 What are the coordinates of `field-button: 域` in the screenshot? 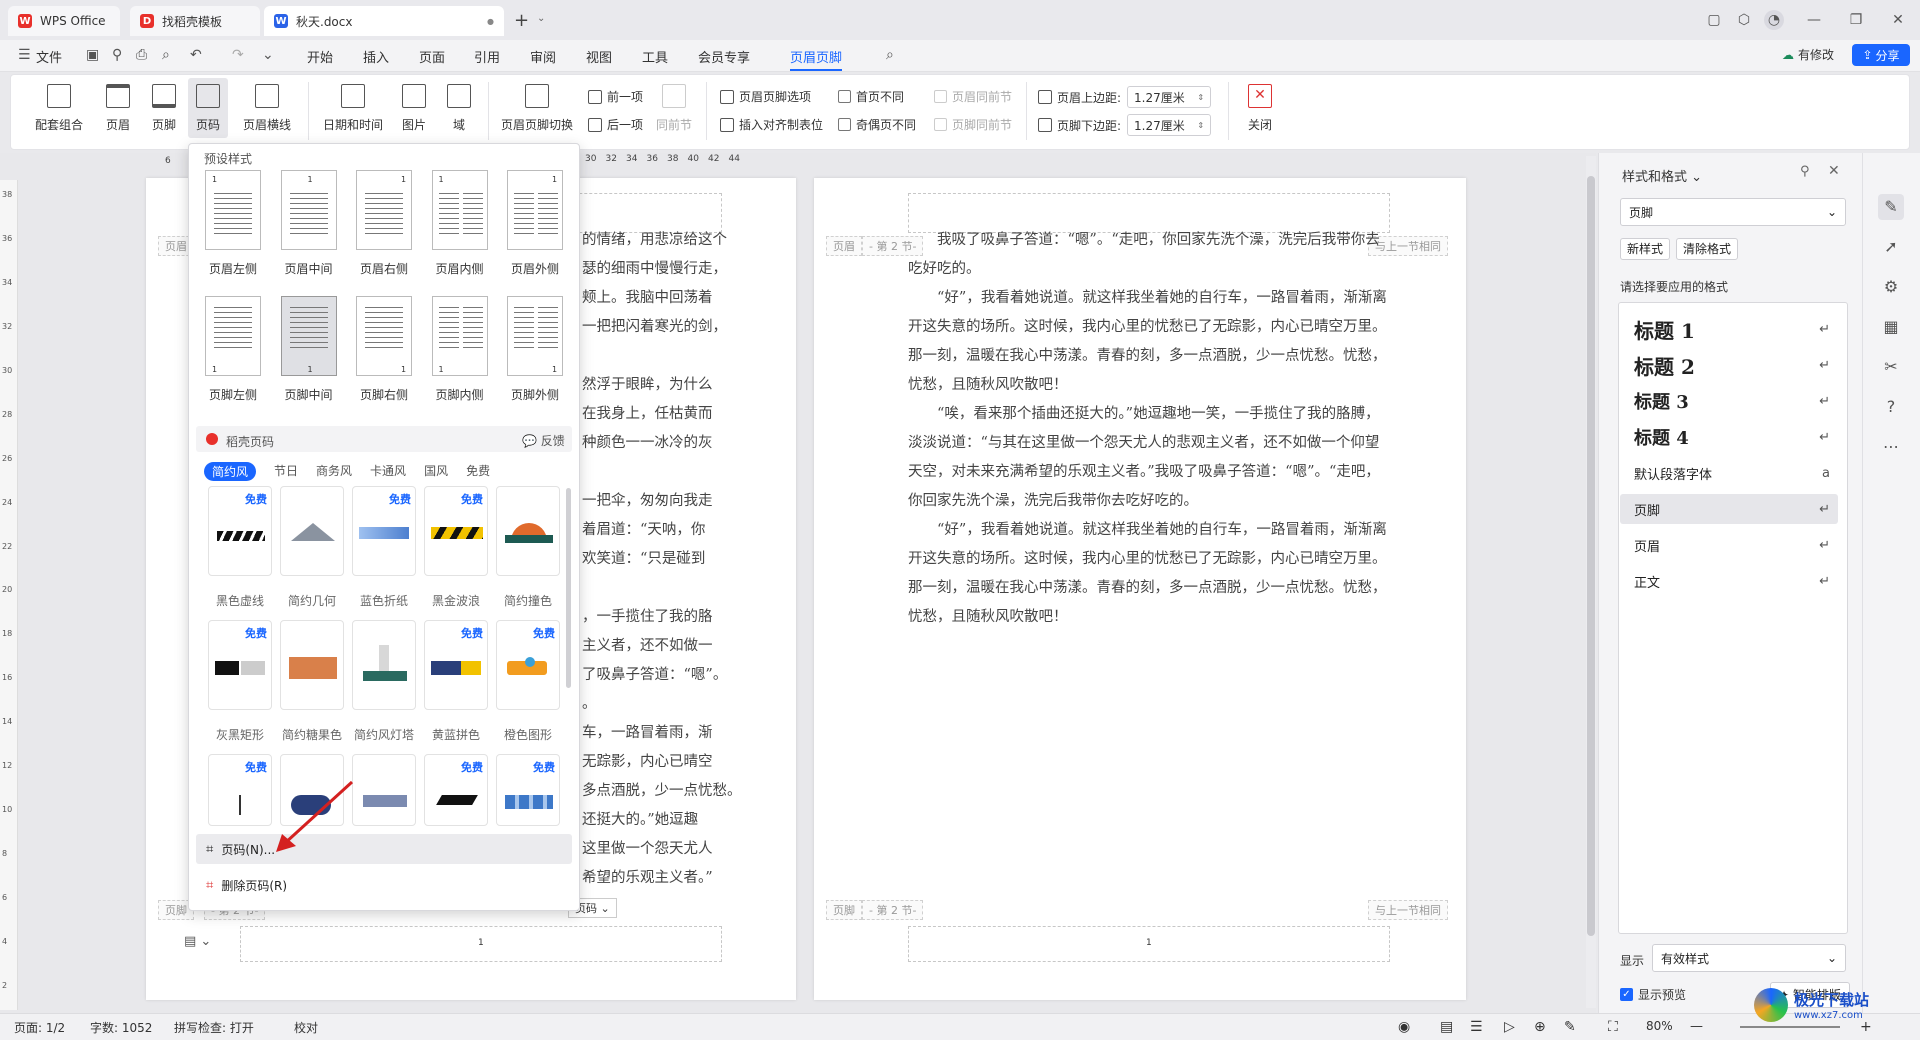 It's located at (459, 105).